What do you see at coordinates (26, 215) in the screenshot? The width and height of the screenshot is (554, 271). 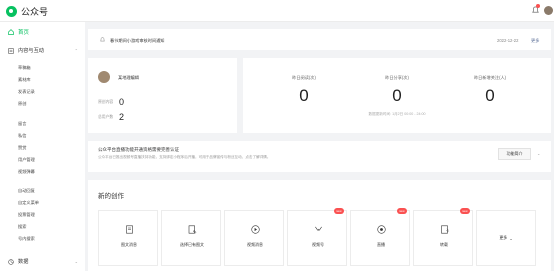 I see `sidebar-item-votes: 投票管理` at bounding box center [26, 215].